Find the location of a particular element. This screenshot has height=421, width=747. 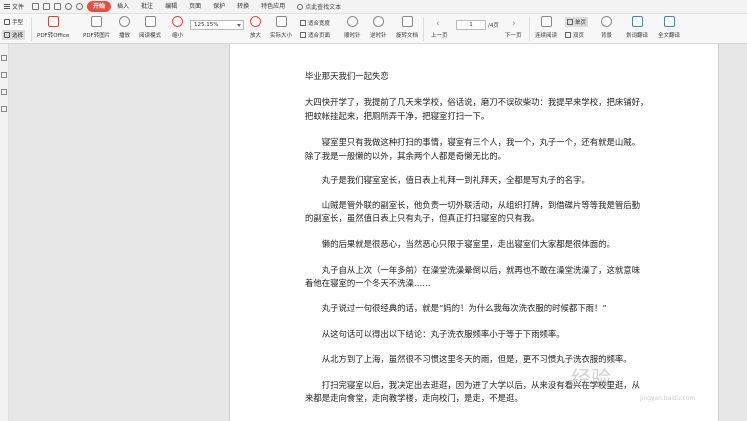

zoom-in-button: 放大 is located at coordinates (255, 27).